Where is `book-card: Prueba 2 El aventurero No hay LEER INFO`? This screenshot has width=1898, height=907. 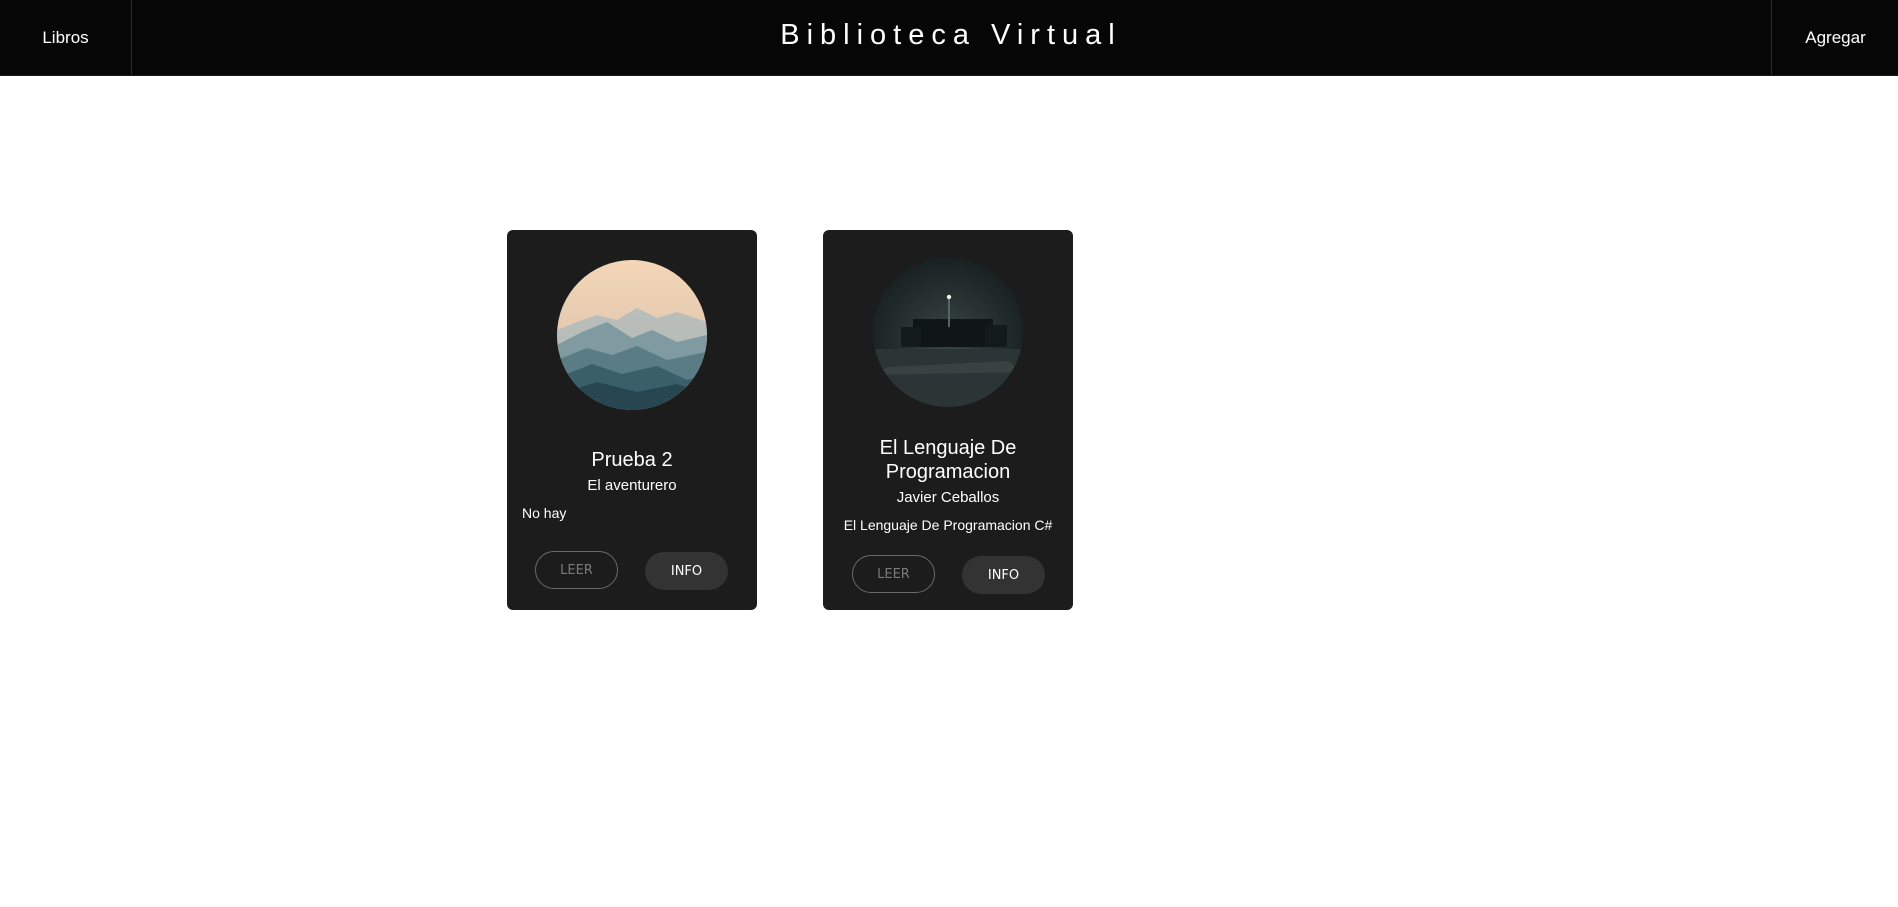 book-card: Prueba 2 El aventurero No hay LEER INFO is located at coordinates (632, 420).